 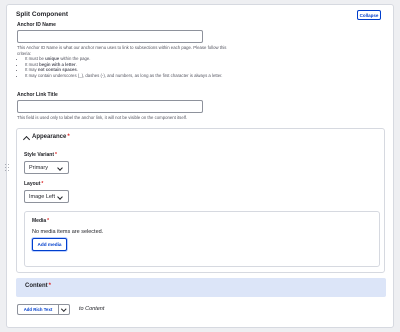 I want to click on drag-handle-icon, so click(x=8, y=169).